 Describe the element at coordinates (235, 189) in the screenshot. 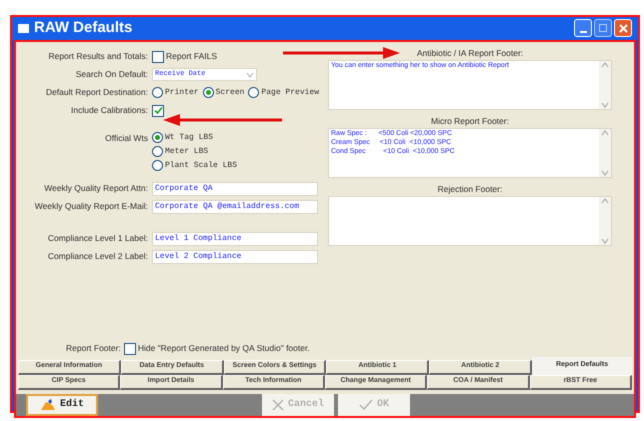

I see `text-field: Corporate QA` at that location.